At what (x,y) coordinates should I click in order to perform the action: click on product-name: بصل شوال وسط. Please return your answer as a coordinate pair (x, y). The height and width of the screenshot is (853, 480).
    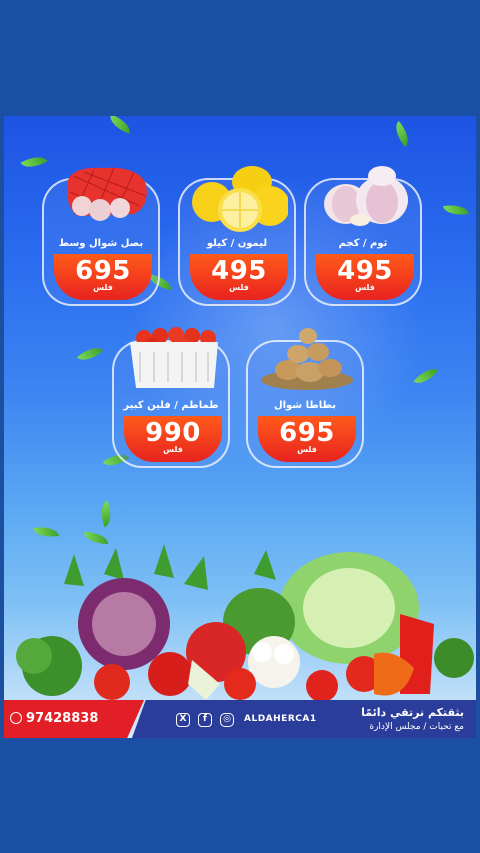
    Looking at the image, I should click on (101, 243).